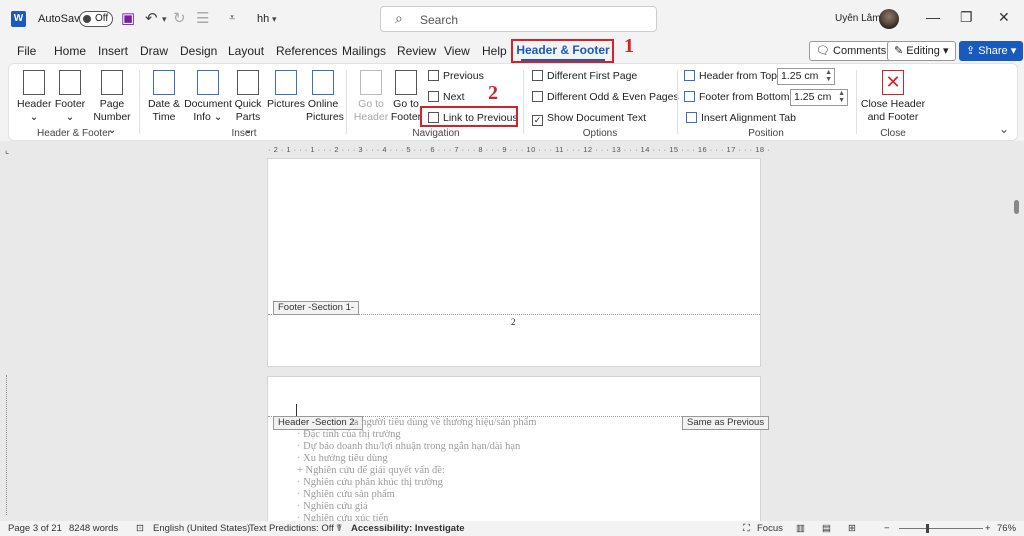 Image resolution: width=1024 pixels, height=536 pixels. I want to click on tab-file: File, so click(26, 51).